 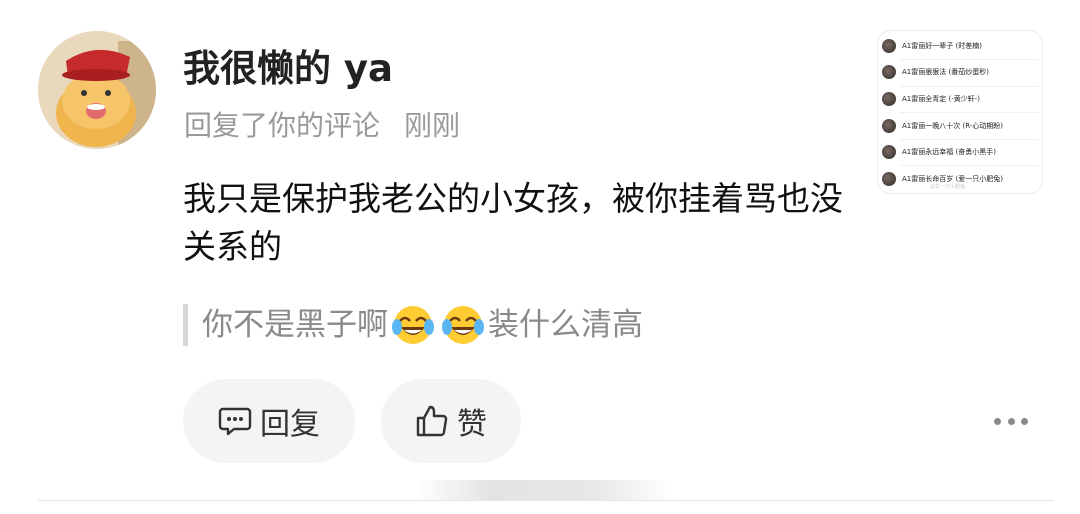 What do you see at coordinates (545, 490) in the screenshot?
I see `watermark-bar` at bounding box center [545, 490].